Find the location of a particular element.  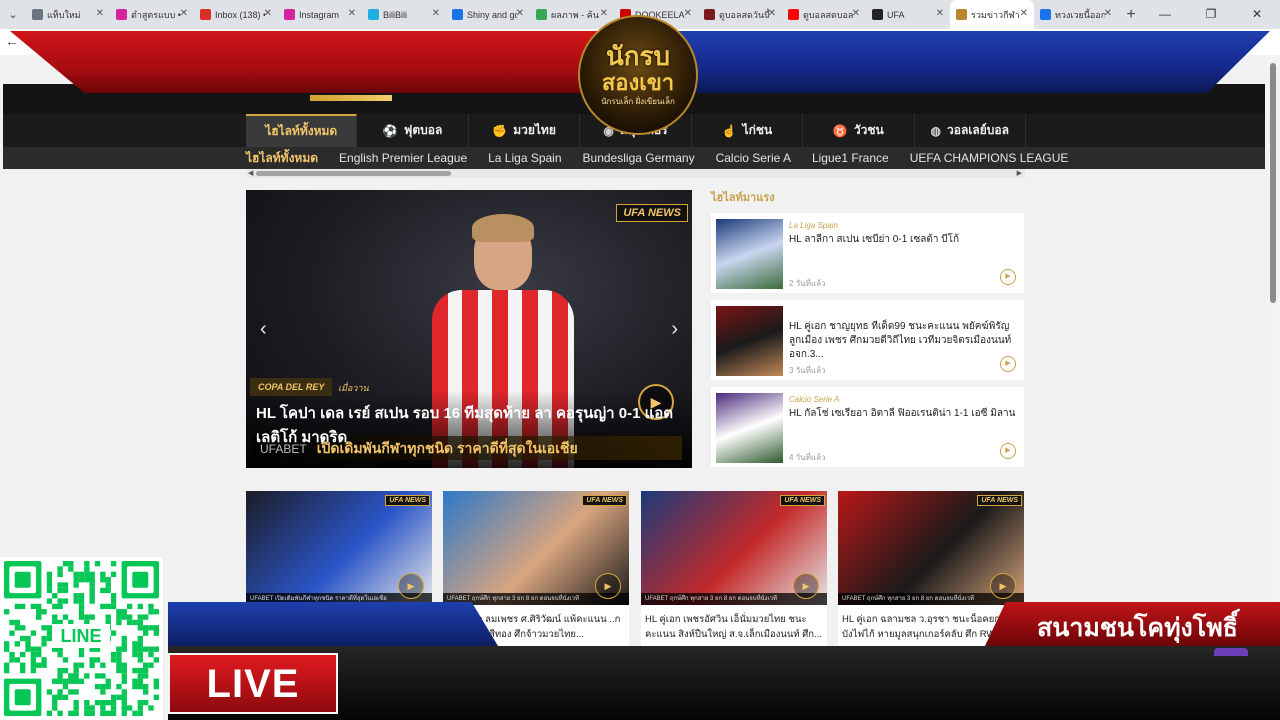

tab-label: ดูบอลสดบอลดี is located at coordinates (828, 14).